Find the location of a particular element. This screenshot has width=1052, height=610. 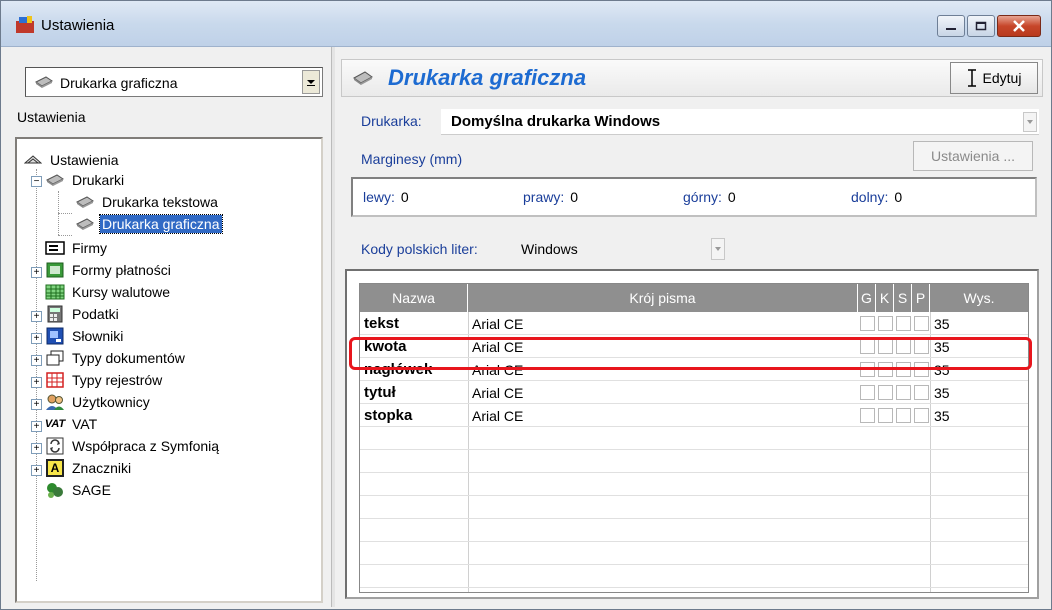

tree-item-firmy: Firmy is located at coordinates (77, 248).